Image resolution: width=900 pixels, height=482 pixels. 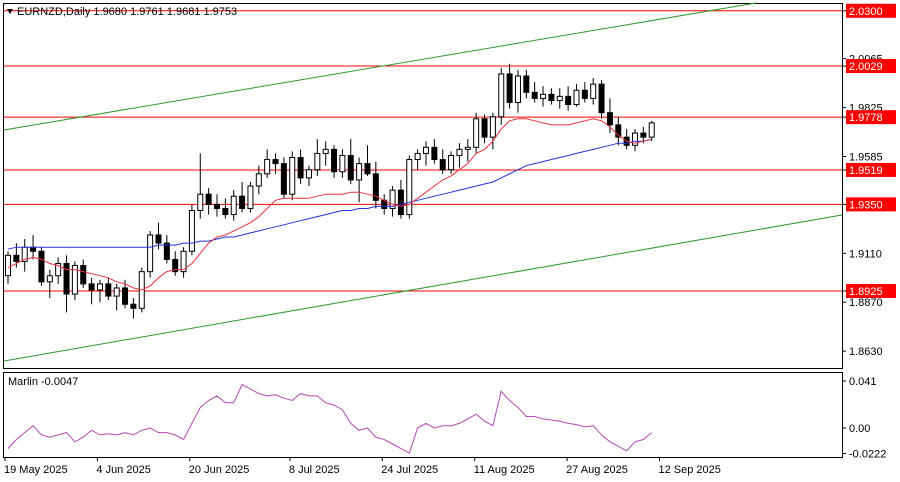 I want to click on price-tag-label: 1.9350, so click(x=866, y=205).